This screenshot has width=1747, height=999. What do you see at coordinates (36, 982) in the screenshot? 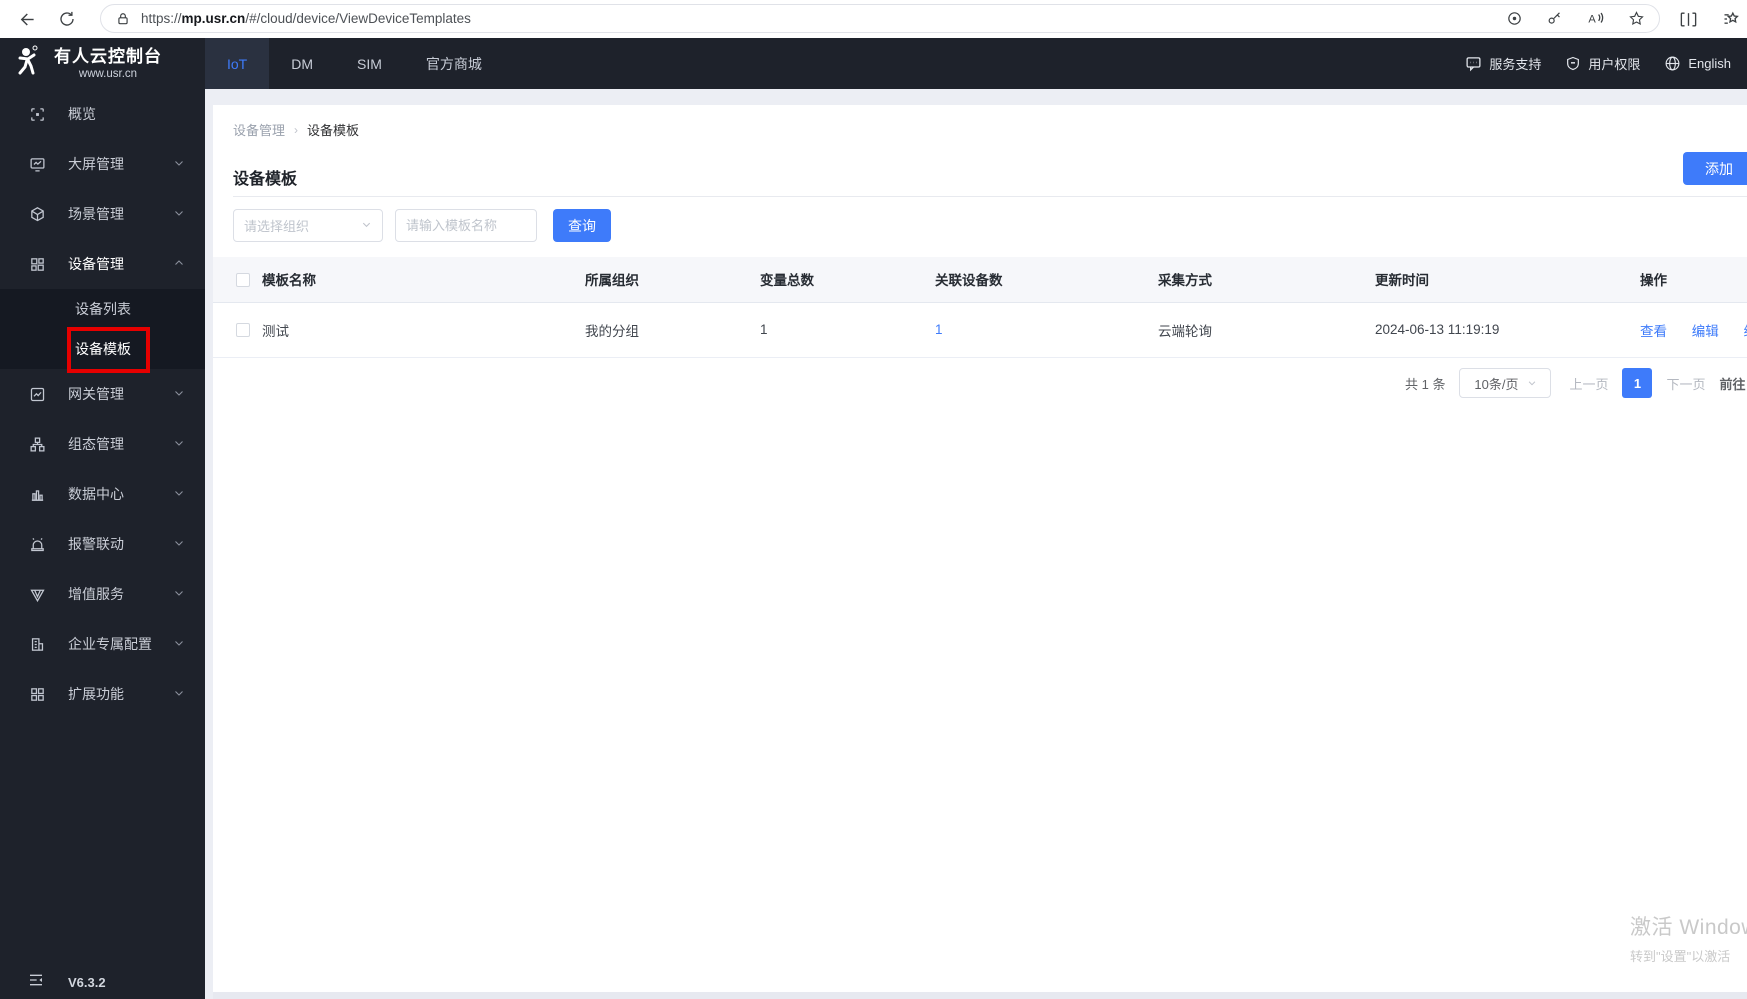
I see `collapse-sidebar-icon` at bounding box center [36, 982].